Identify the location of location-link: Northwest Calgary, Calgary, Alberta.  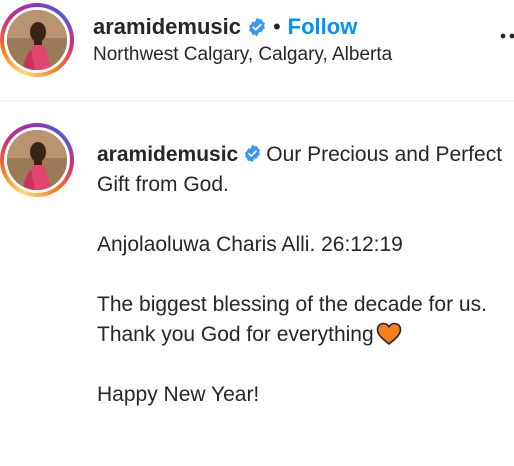
(242, 55).